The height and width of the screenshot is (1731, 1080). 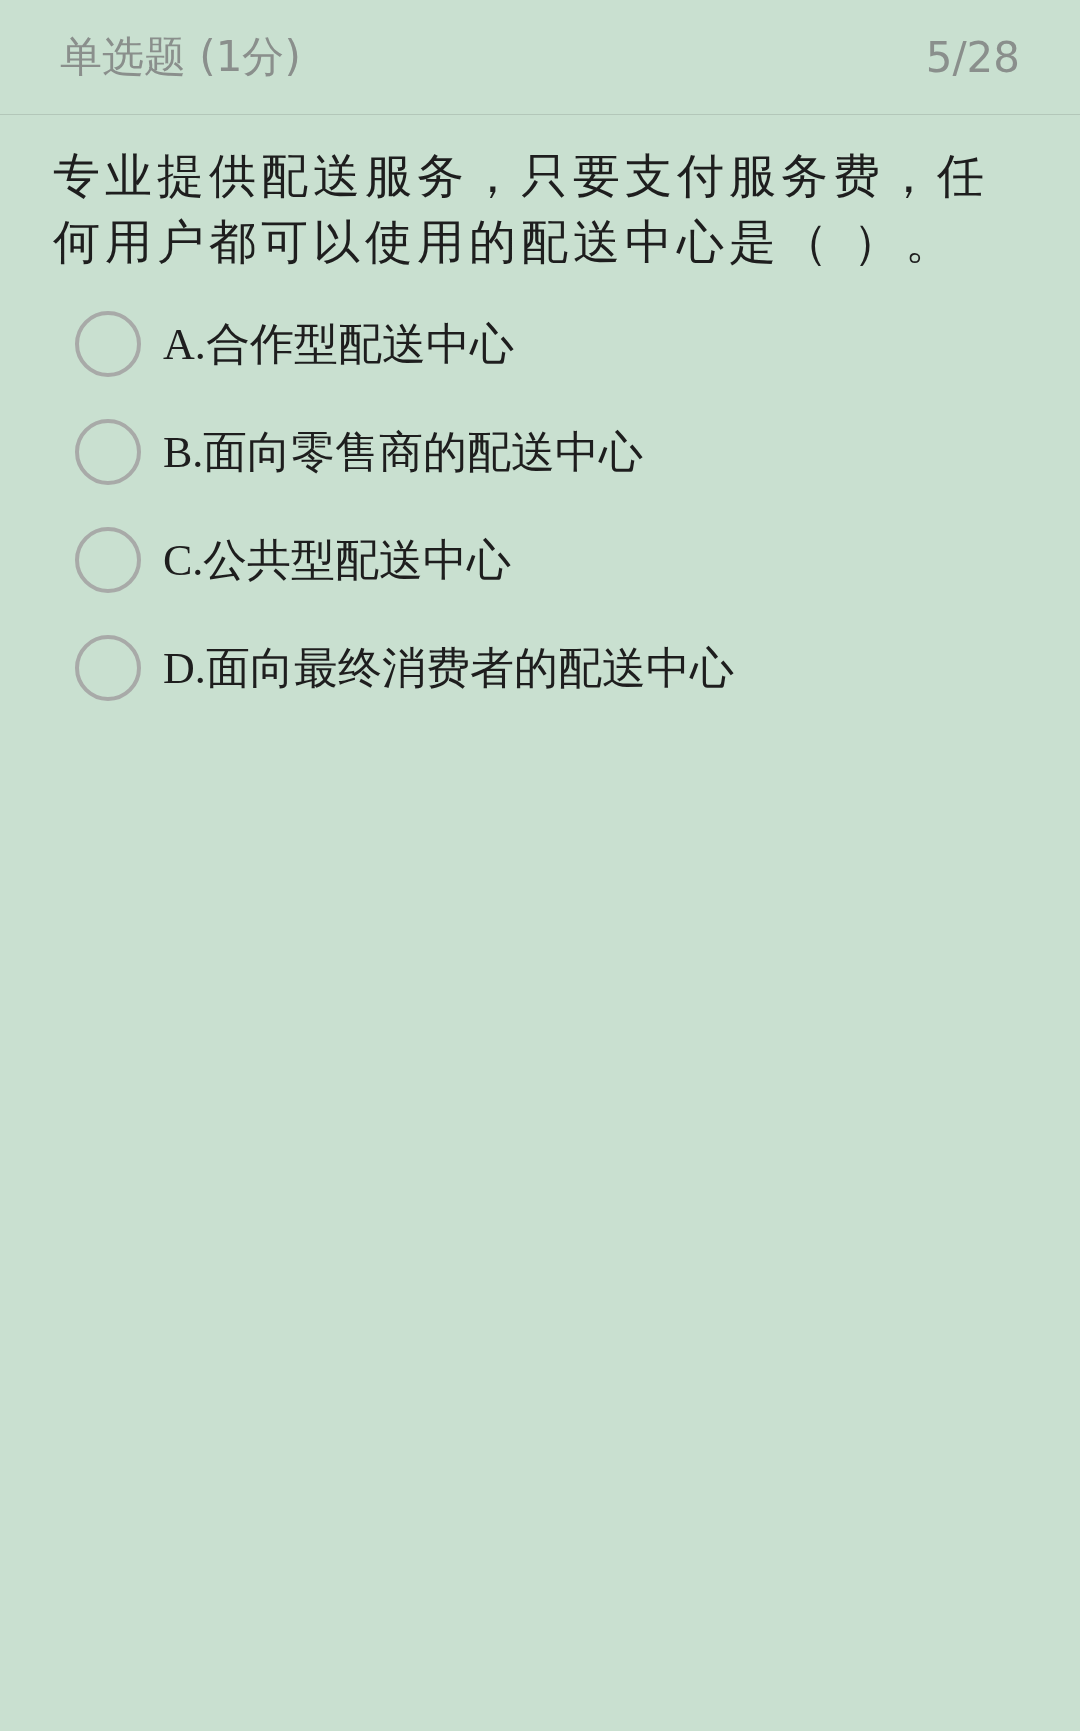 What do you see at coordinates (180, 57) in the screenshot?
I see `question-type: 单选题 (1分)` at bounding box center [180, 57].